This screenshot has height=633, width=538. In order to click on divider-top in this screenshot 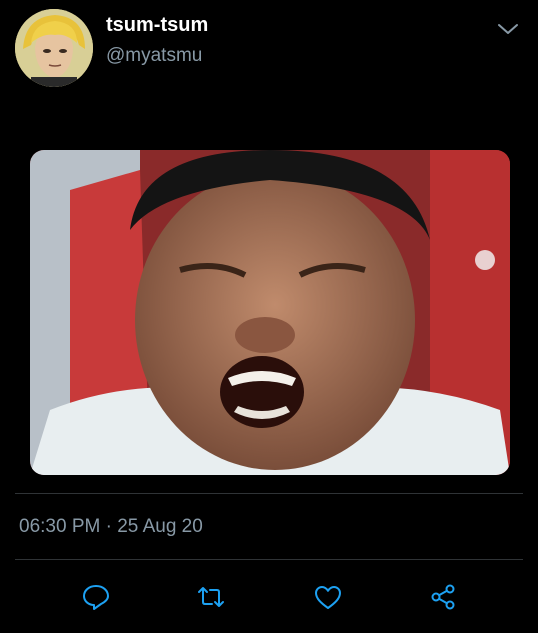, I will do `click(269, 493)`.